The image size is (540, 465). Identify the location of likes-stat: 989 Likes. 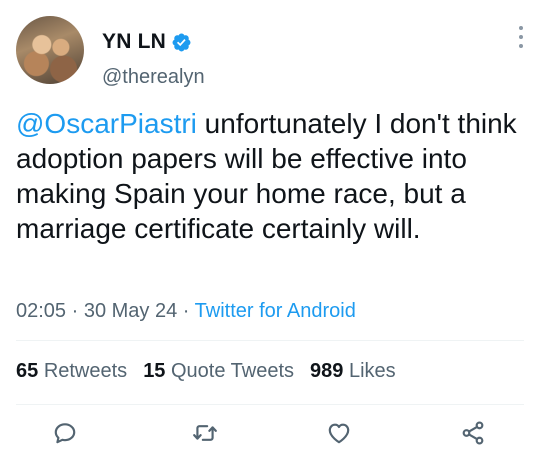
(353, 371).